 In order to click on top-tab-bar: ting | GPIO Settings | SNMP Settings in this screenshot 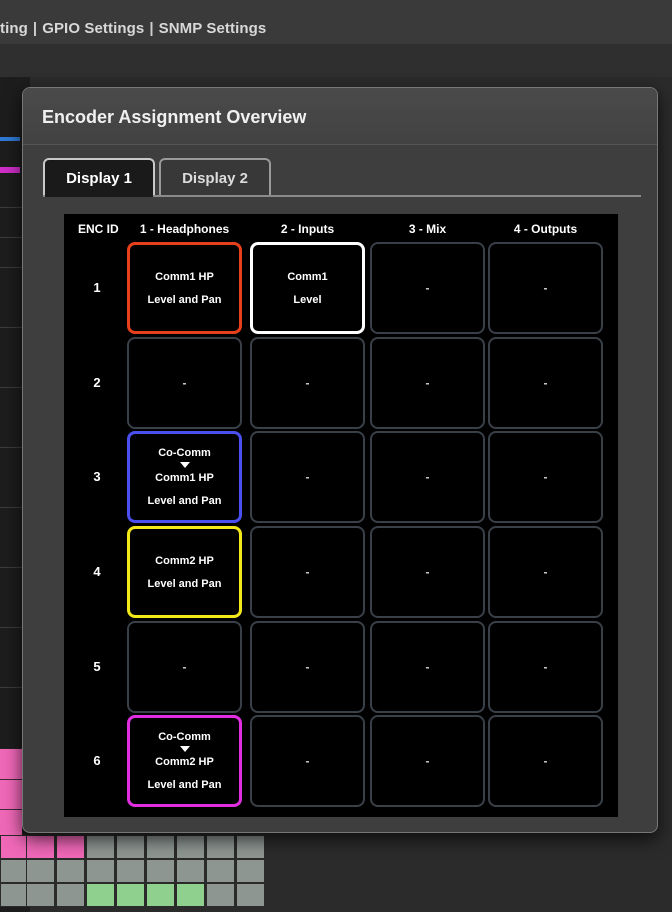, I will do `click(133, 28)`.